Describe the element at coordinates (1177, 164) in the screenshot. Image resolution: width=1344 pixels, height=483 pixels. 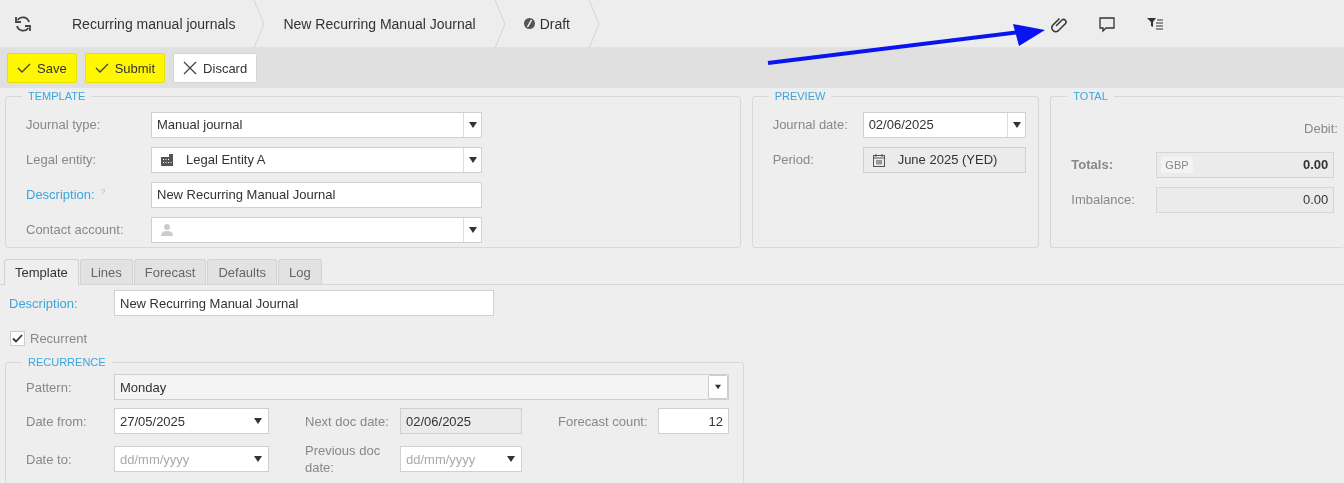
I see `currency-tag: GBP` at that location.